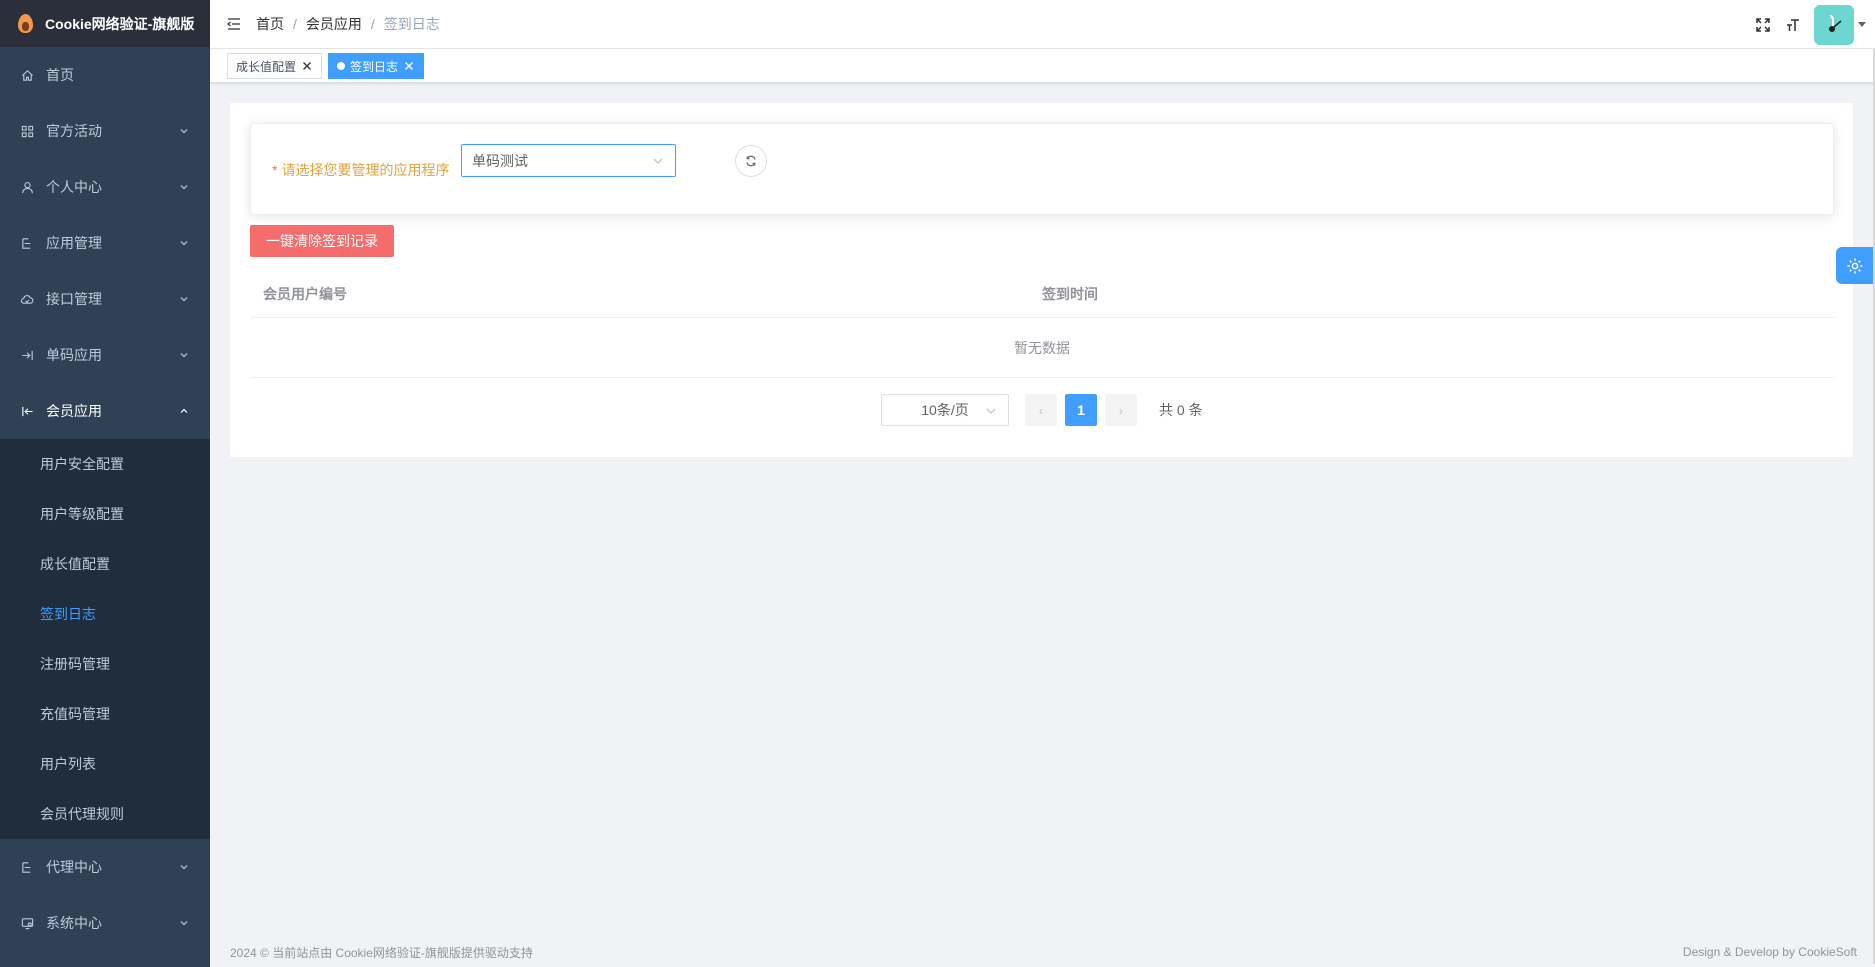 The image size is (1875, 967). What do you see at coordinates (68, 614) in the screenshot?
I see `sidebar-subitem-label: 签到日志` at bounding box center [68, 614].